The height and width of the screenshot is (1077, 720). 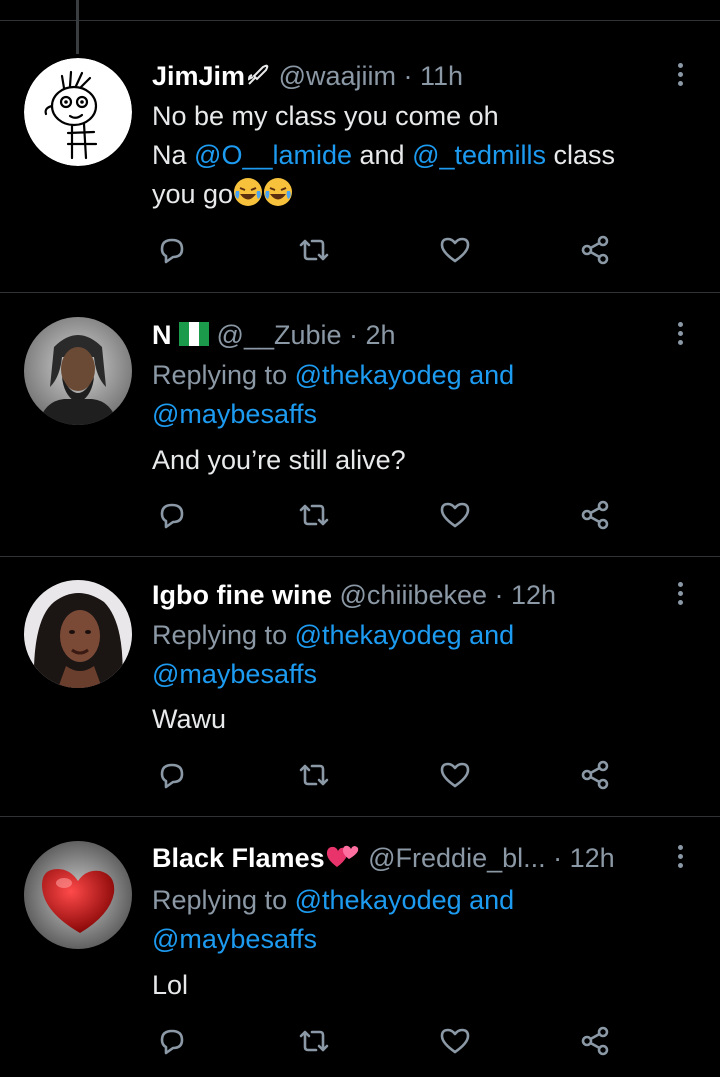 What do you see at coordinates (273, 155) in the screenshot?
I see `mention-link: @O__lamide` at bounding box center [273, 155].